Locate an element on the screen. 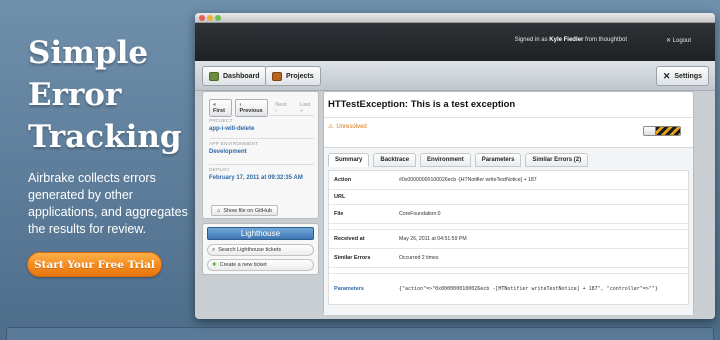 Image resolution: width=720 pixels, height=340 pixels. show-on-github-button: ⌂ Show file on GitHub is located at coordinates (244, 210).